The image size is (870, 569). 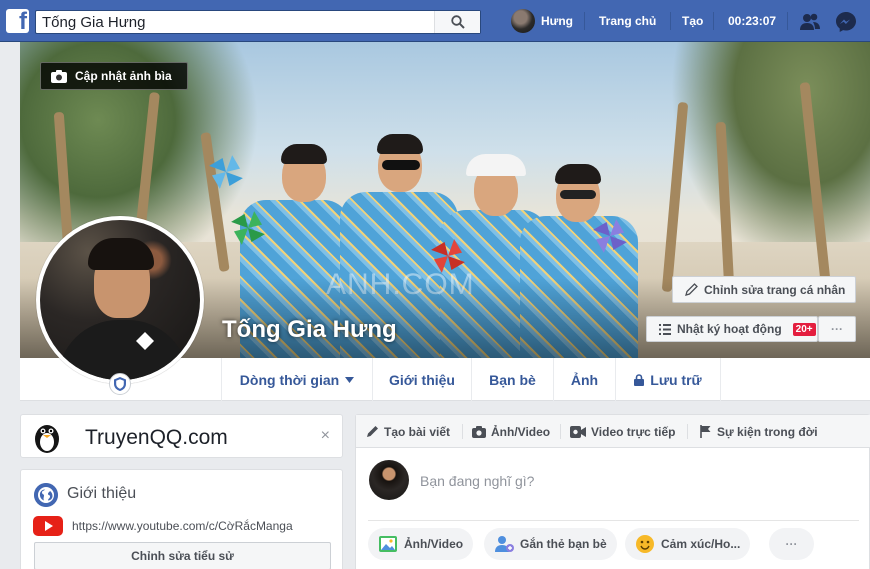 I want to click on search-input, so click(x=236, y=22).